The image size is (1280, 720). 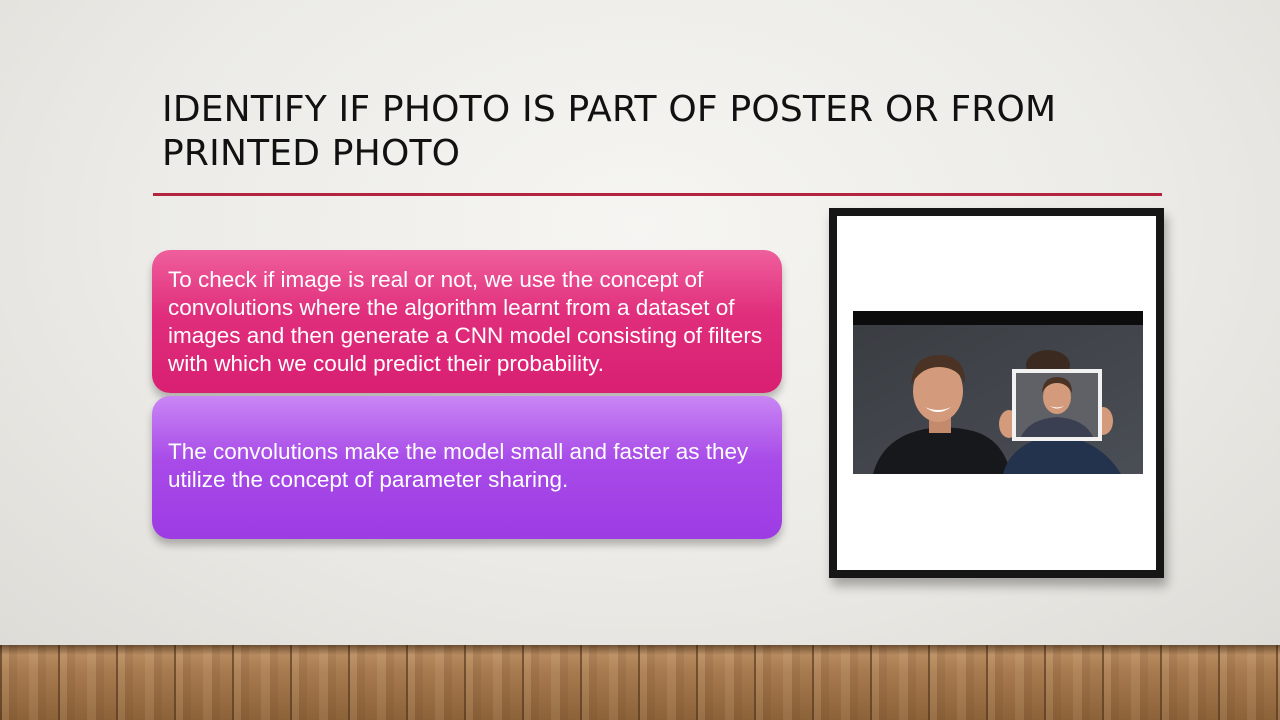 I want to click on photo-image, so click(x=998, y=399).